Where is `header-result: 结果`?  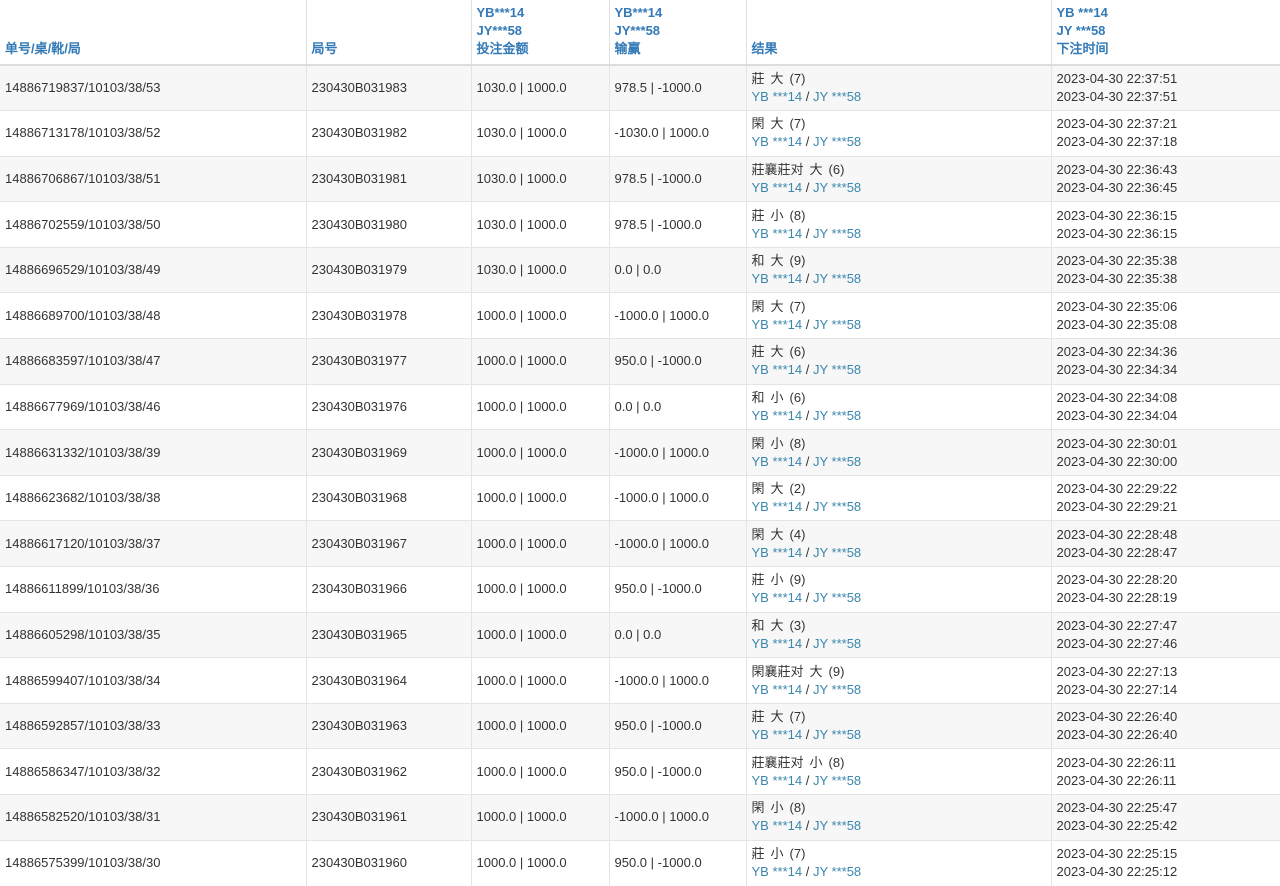
header-result: 结果 is located at coordinates (898, 33).